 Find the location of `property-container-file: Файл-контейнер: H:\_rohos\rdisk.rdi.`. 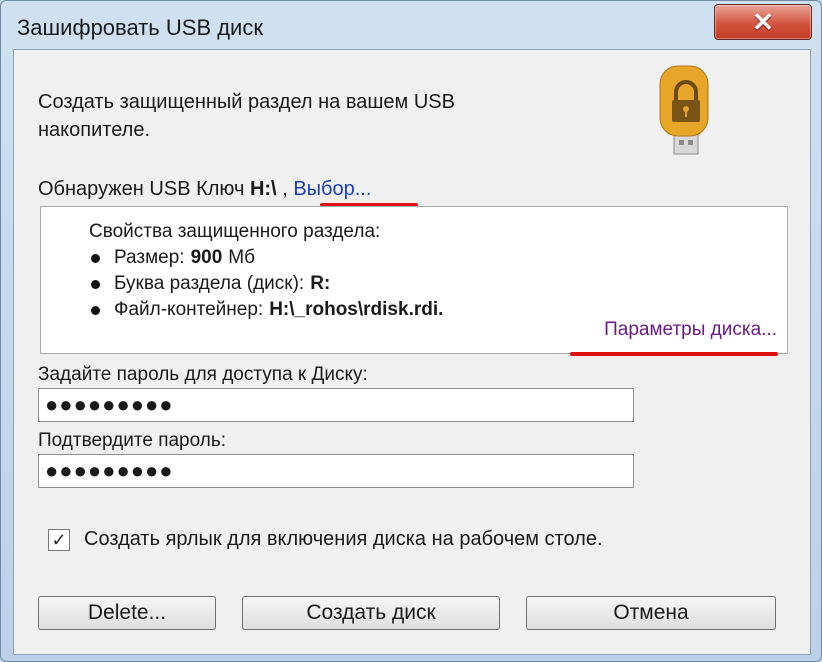

property-container-file: Файл-контейнер: H:\_rohos\rdisk.rdi. is located at coordinates (266, 310).